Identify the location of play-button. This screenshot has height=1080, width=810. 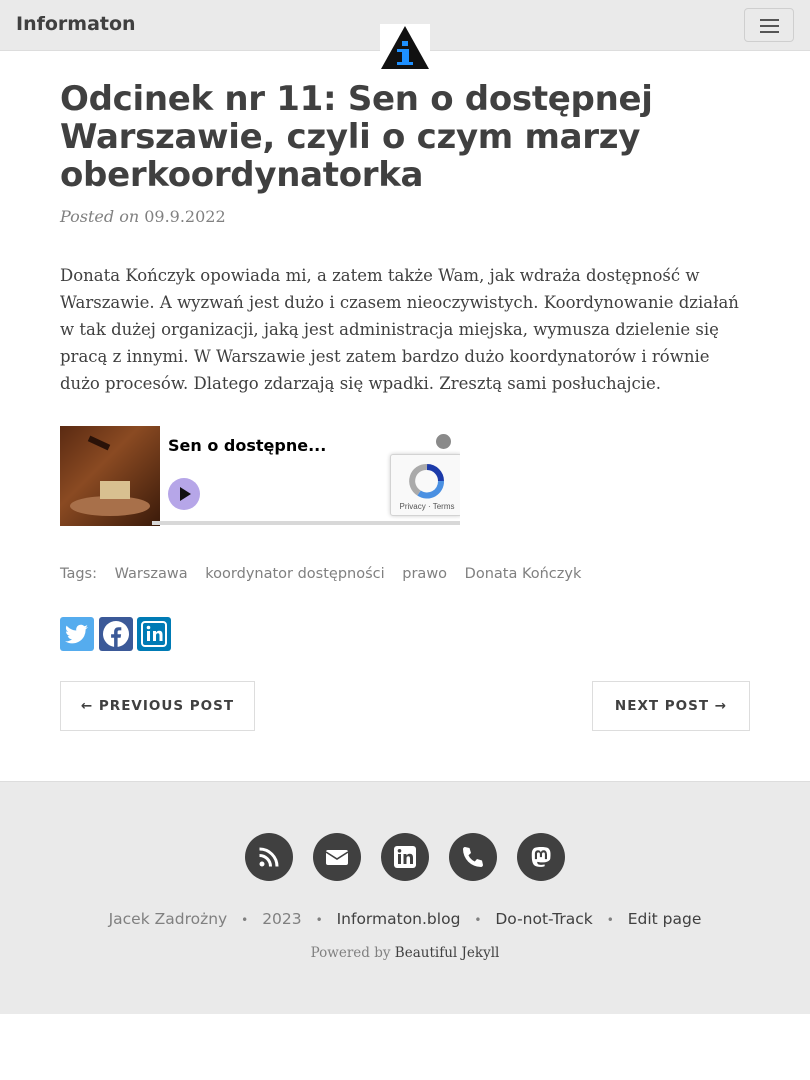
(184, 494).